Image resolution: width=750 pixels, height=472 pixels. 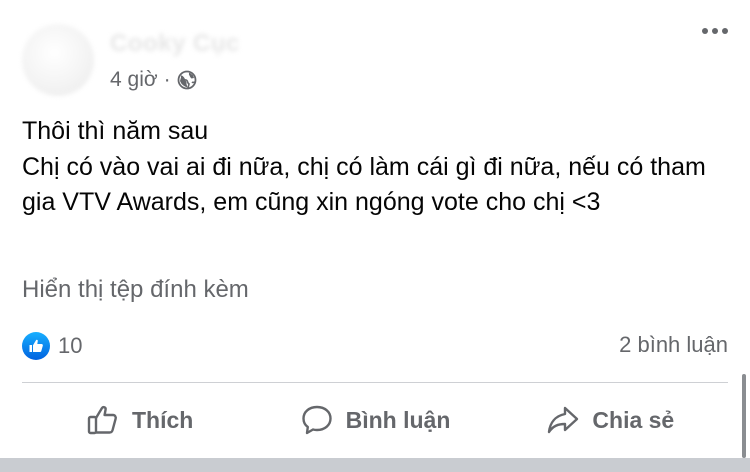 What do you see at coordinates (162, 419) in the screenshot?
I see `like-label: Thích` at bounding box center [162, 419].